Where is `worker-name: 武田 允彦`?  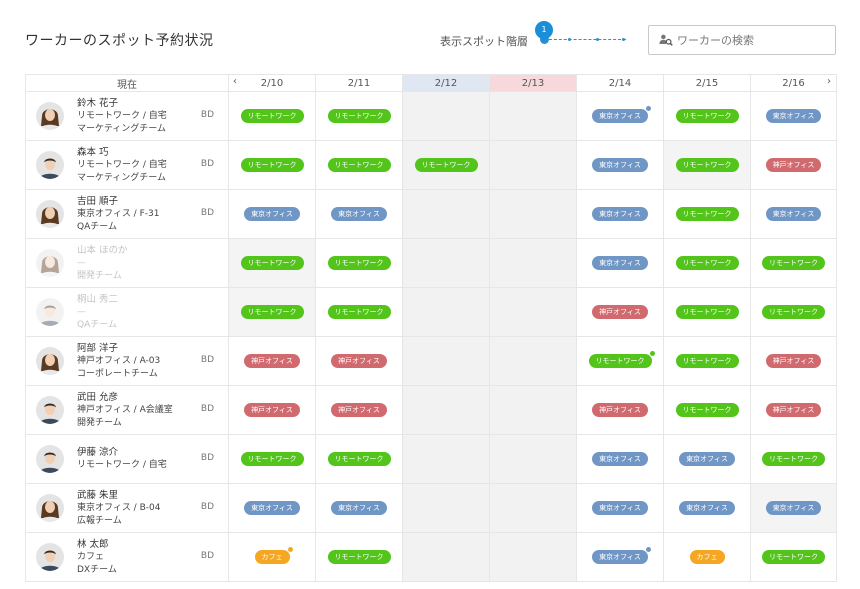
worker-name: 武田 允彦 is located at coordinates (125, 397).